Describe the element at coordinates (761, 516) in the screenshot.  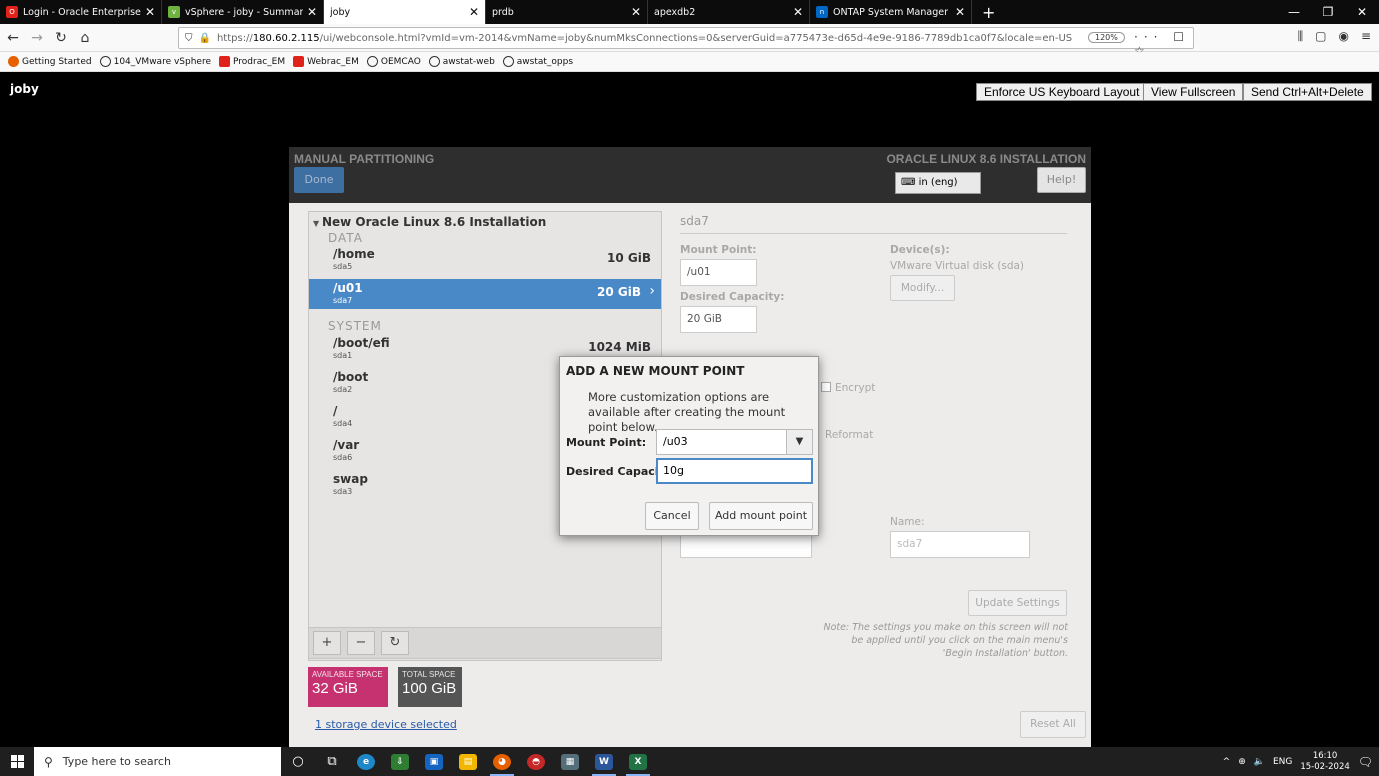
I see `add-mount-point-button: Add mount point` at that location.